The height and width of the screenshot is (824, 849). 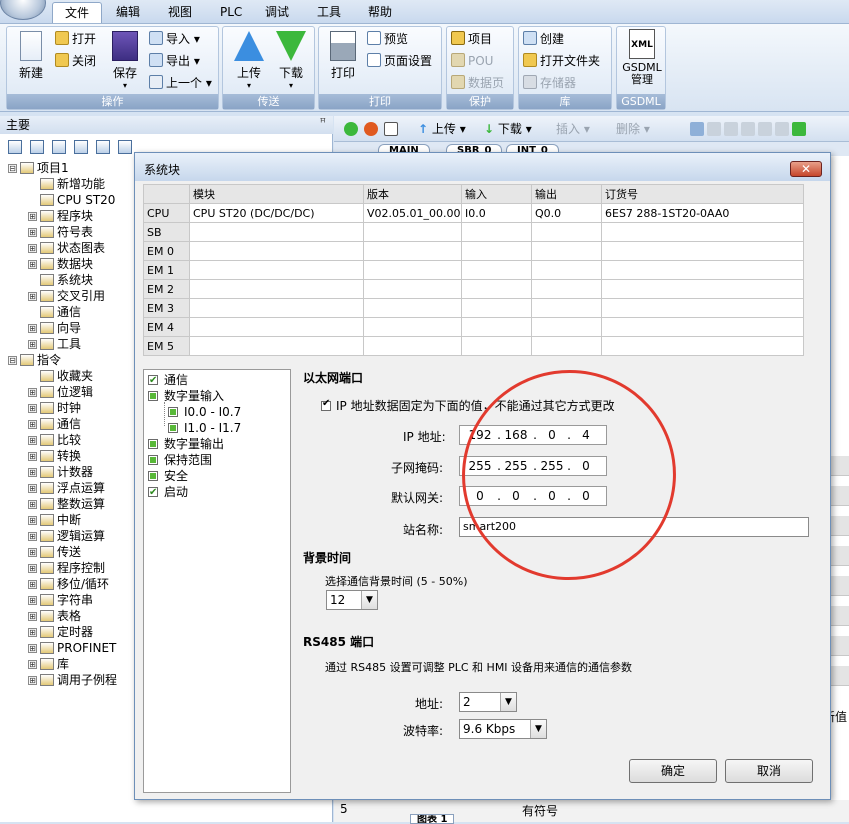 What do you see at coordinates (392, 129) in the screenshot?
I see `compile-button` at bounding box center [392, 129].